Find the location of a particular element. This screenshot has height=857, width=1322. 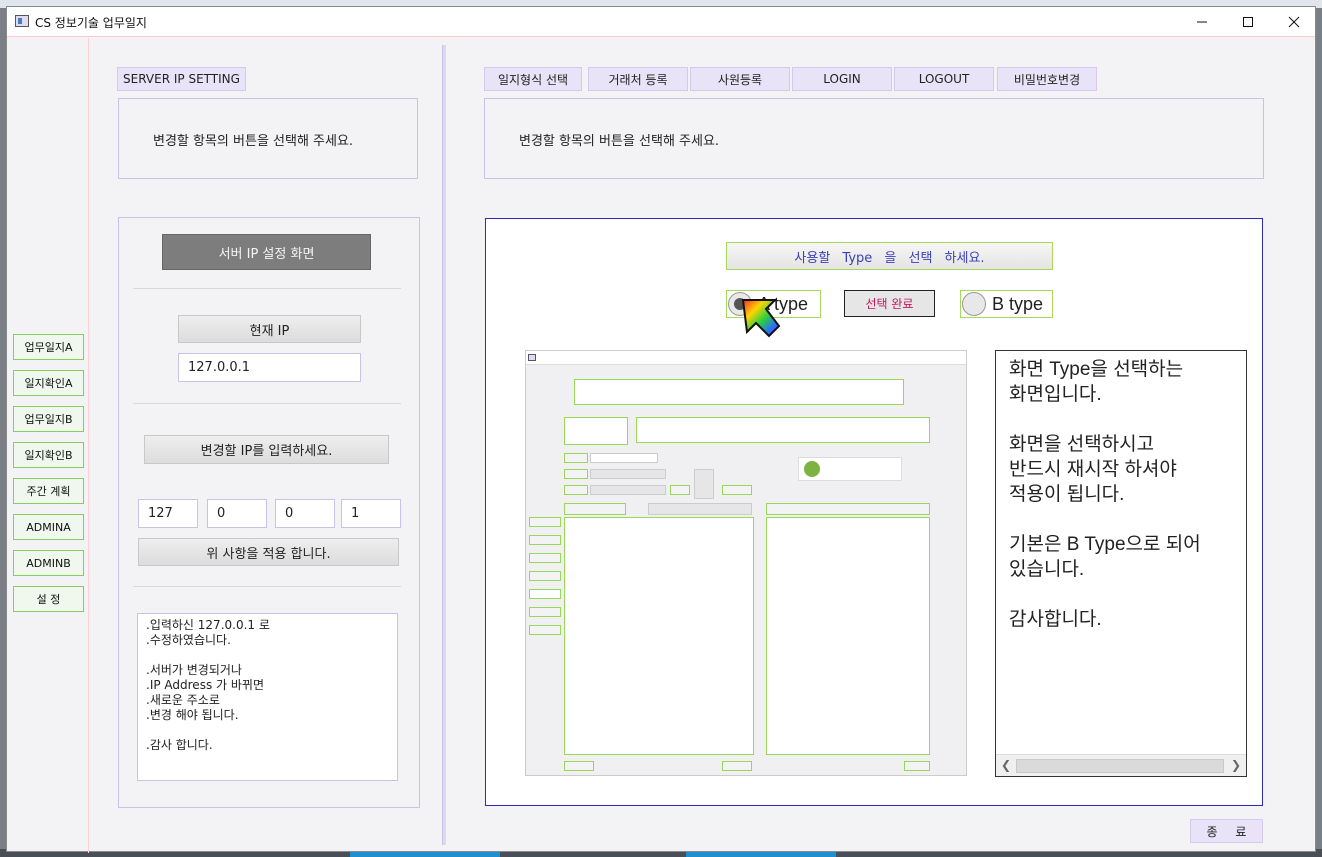

server-hint-text: 변경할 항목의 버튼을 선택해 주세요. is located at coordinates (253, 141).